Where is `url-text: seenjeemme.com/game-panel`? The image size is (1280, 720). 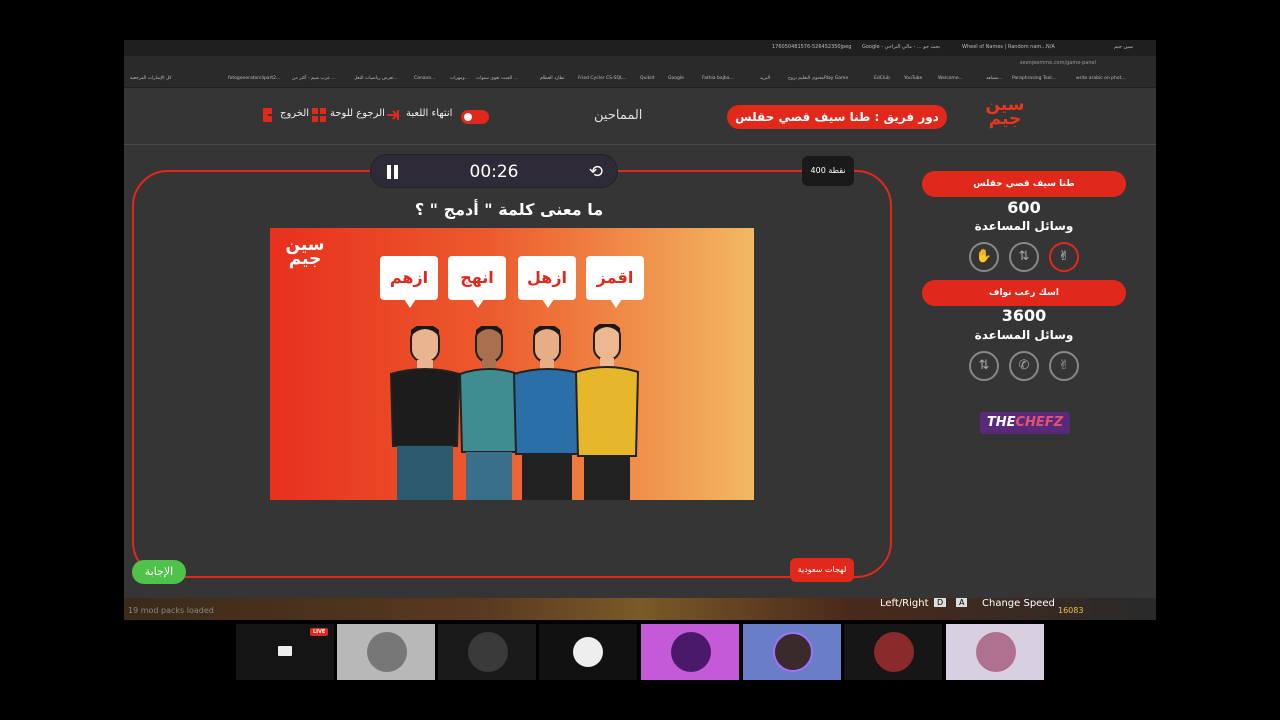
url-text: seenjeemme.com/game-panel is located at coordinates (1057, 63).